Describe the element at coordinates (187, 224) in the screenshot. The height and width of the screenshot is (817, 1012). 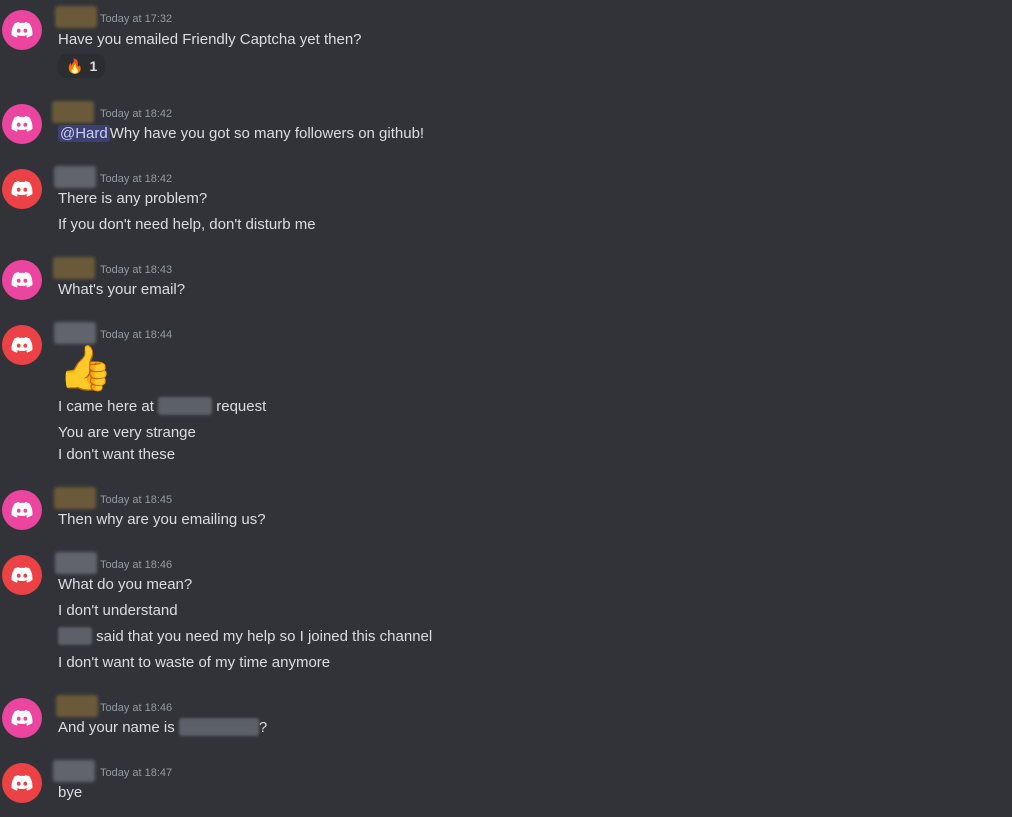
I see `message-text: If you don't need help, don't disturb me` at that location.